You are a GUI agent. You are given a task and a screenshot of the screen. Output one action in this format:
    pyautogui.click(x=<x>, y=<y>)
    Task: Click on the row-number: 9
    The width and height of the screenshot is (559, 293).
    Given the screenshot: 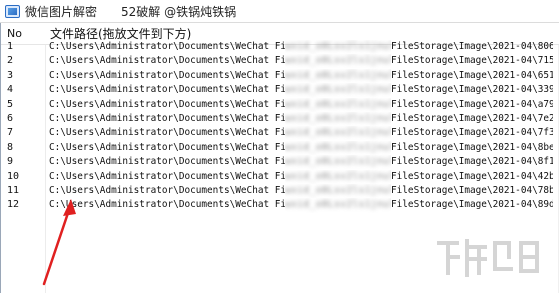 What is the action you would take?
    pyautogui.click(x=10, y=162)
    